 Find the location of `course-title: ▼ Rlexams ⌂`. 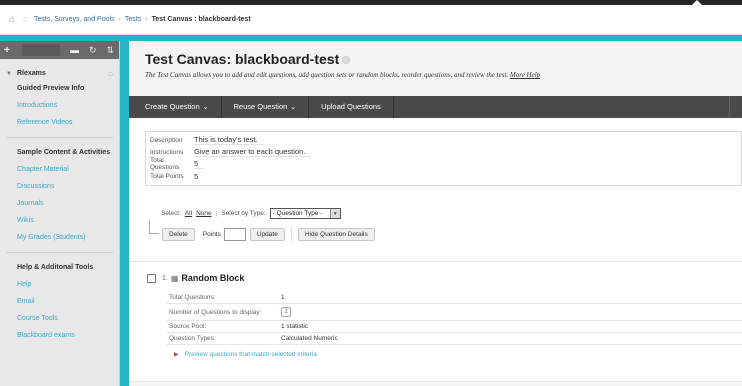

course-title: ▼ Rlexams ⌂ is located at coordinates (59, 68).